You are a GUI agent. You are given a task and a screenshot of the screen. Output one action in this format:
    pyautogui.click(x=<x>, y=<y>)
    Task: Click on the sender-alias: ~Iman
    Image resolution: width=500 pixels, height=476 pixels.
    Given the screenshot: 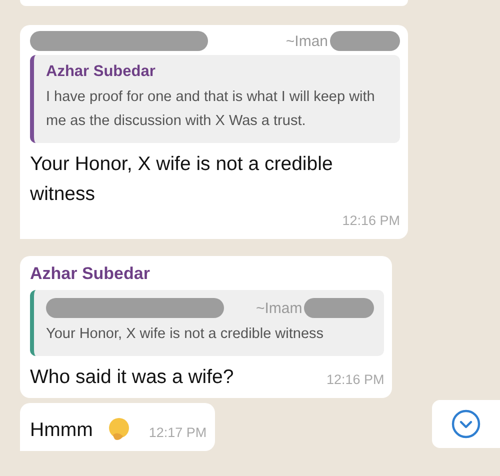 What is the action you would take?
    pyautogui.click(x=307, y=41)
    